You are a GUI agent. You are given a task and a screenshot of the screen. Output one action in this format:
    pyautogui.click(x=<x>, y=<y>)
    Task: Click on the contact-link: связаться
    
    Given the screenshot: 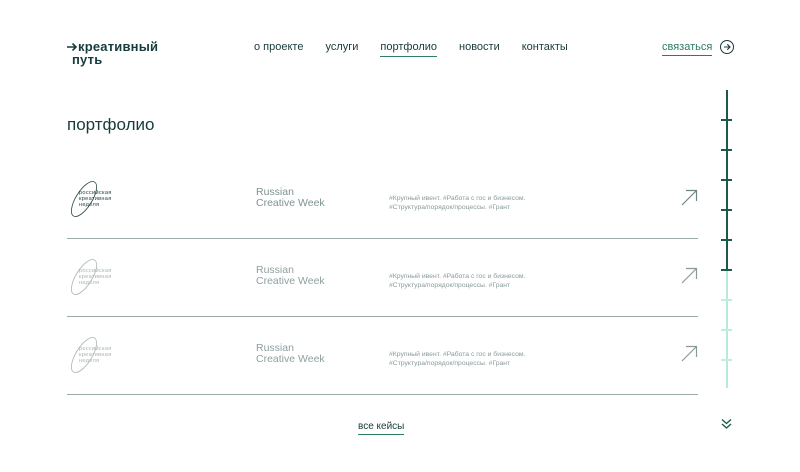 What is the action you would take?
    pyautogui.click(x=687, y=48)
    